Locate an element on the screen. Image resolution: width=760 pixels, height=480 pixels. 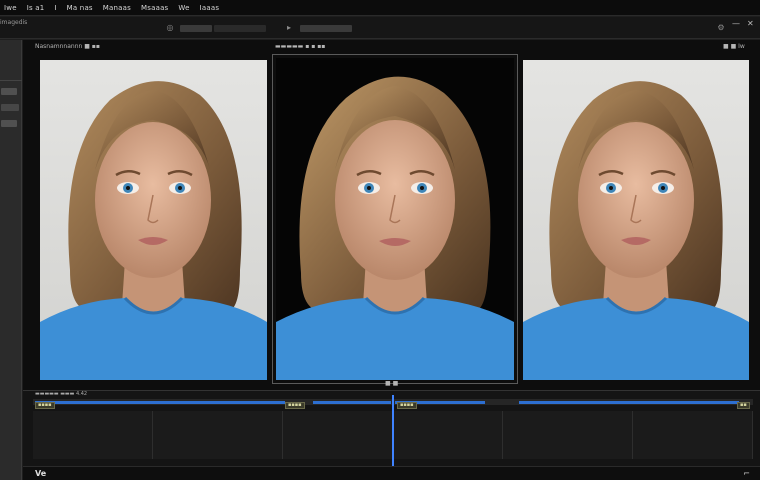
play-icon: ▸ is located at coordinates (289, 28).